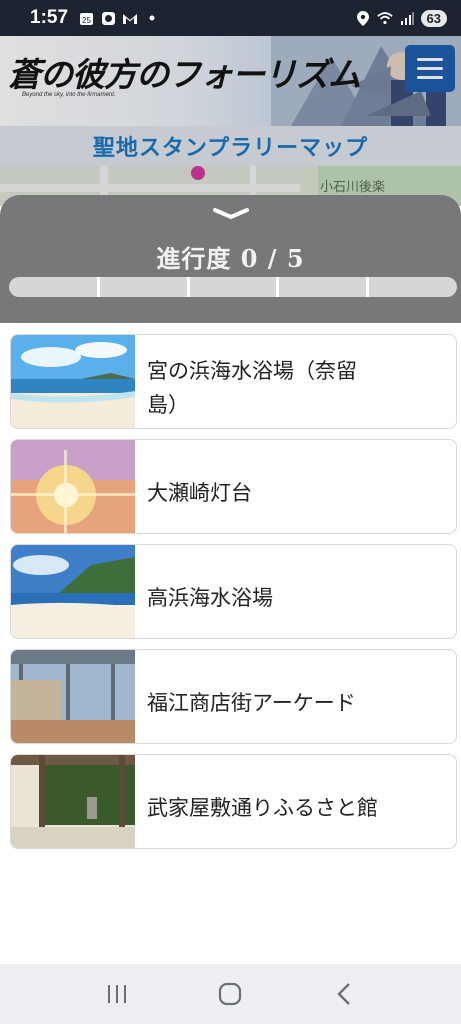 The image size is (461, 1024). Describe the element at coordinates (251, 702) in the screenshot. I see `spot-name: 福江商店街アーケード` at that location.